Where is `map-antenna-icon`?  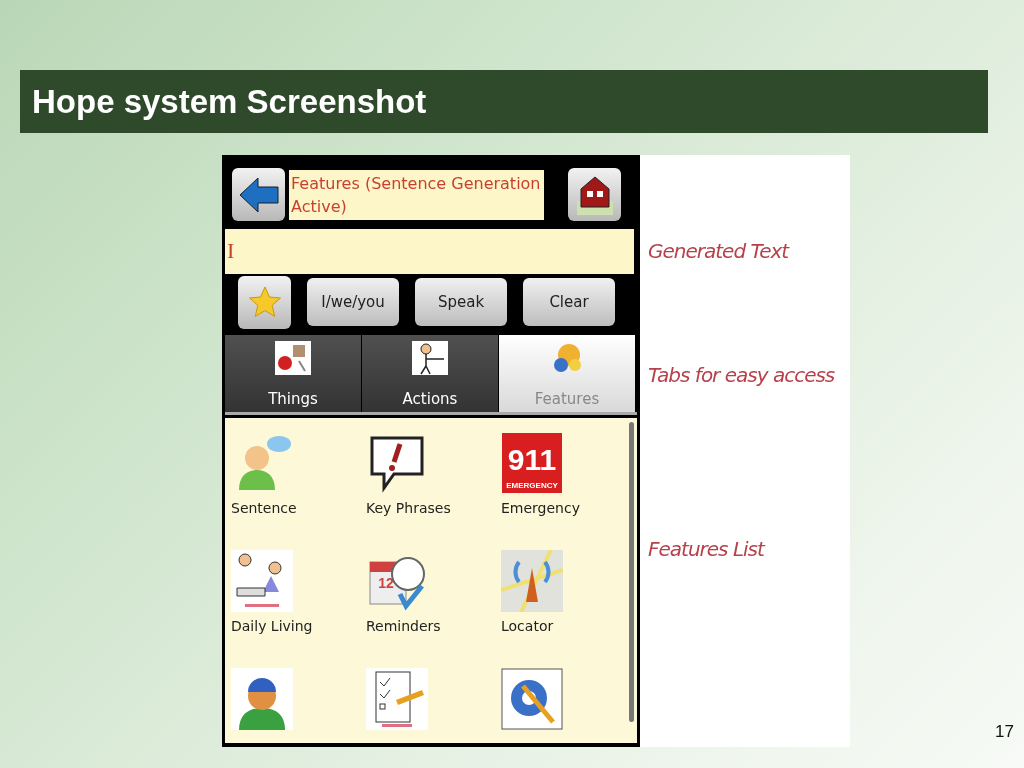 map-antenna-icon is located at coordinates (532, 580).